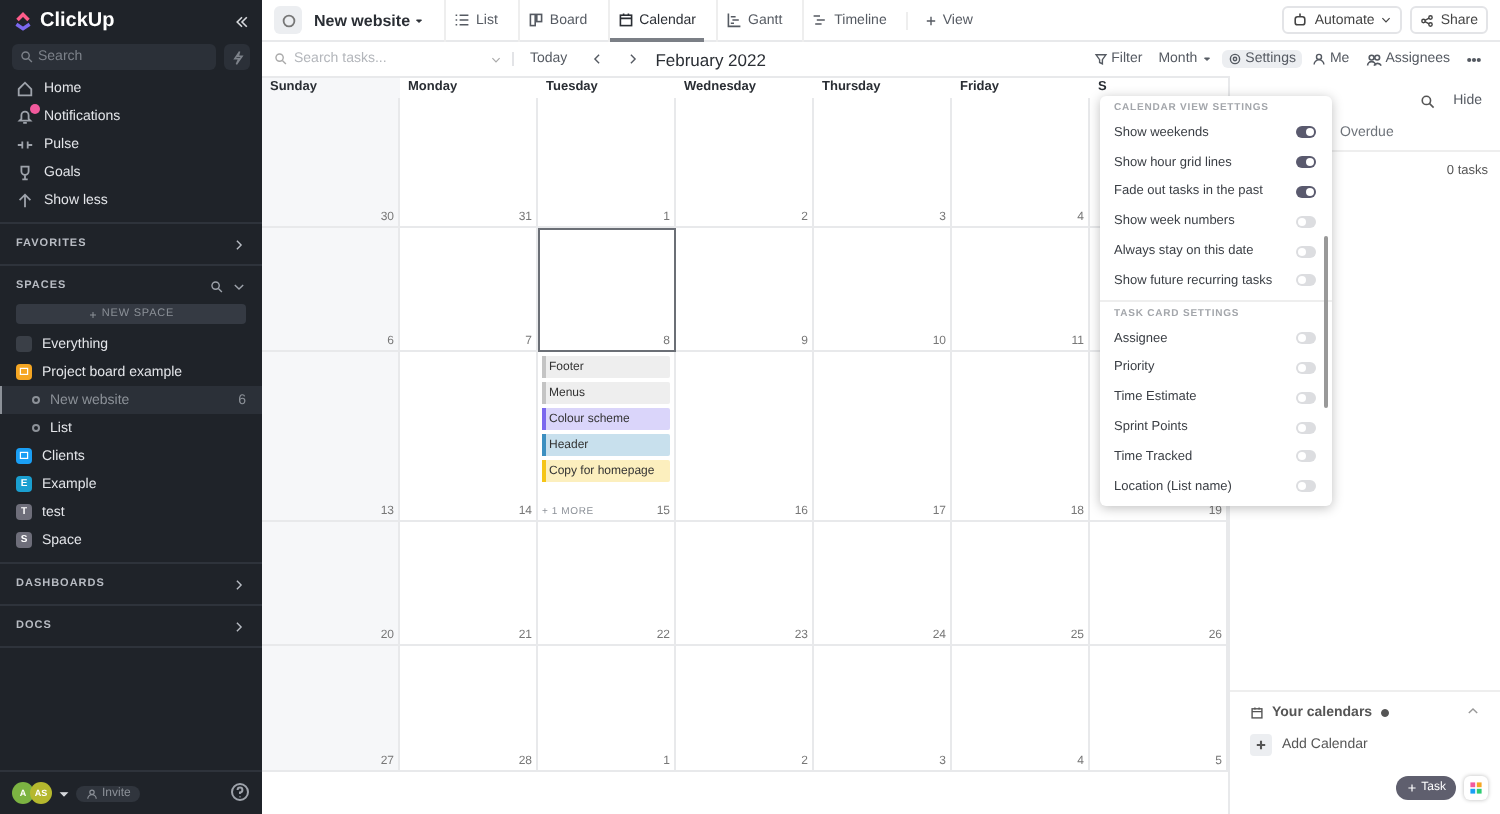  Describe the element at coordinates (596, 59) in the screenshot. I see `chevron-left-icon` at that location.